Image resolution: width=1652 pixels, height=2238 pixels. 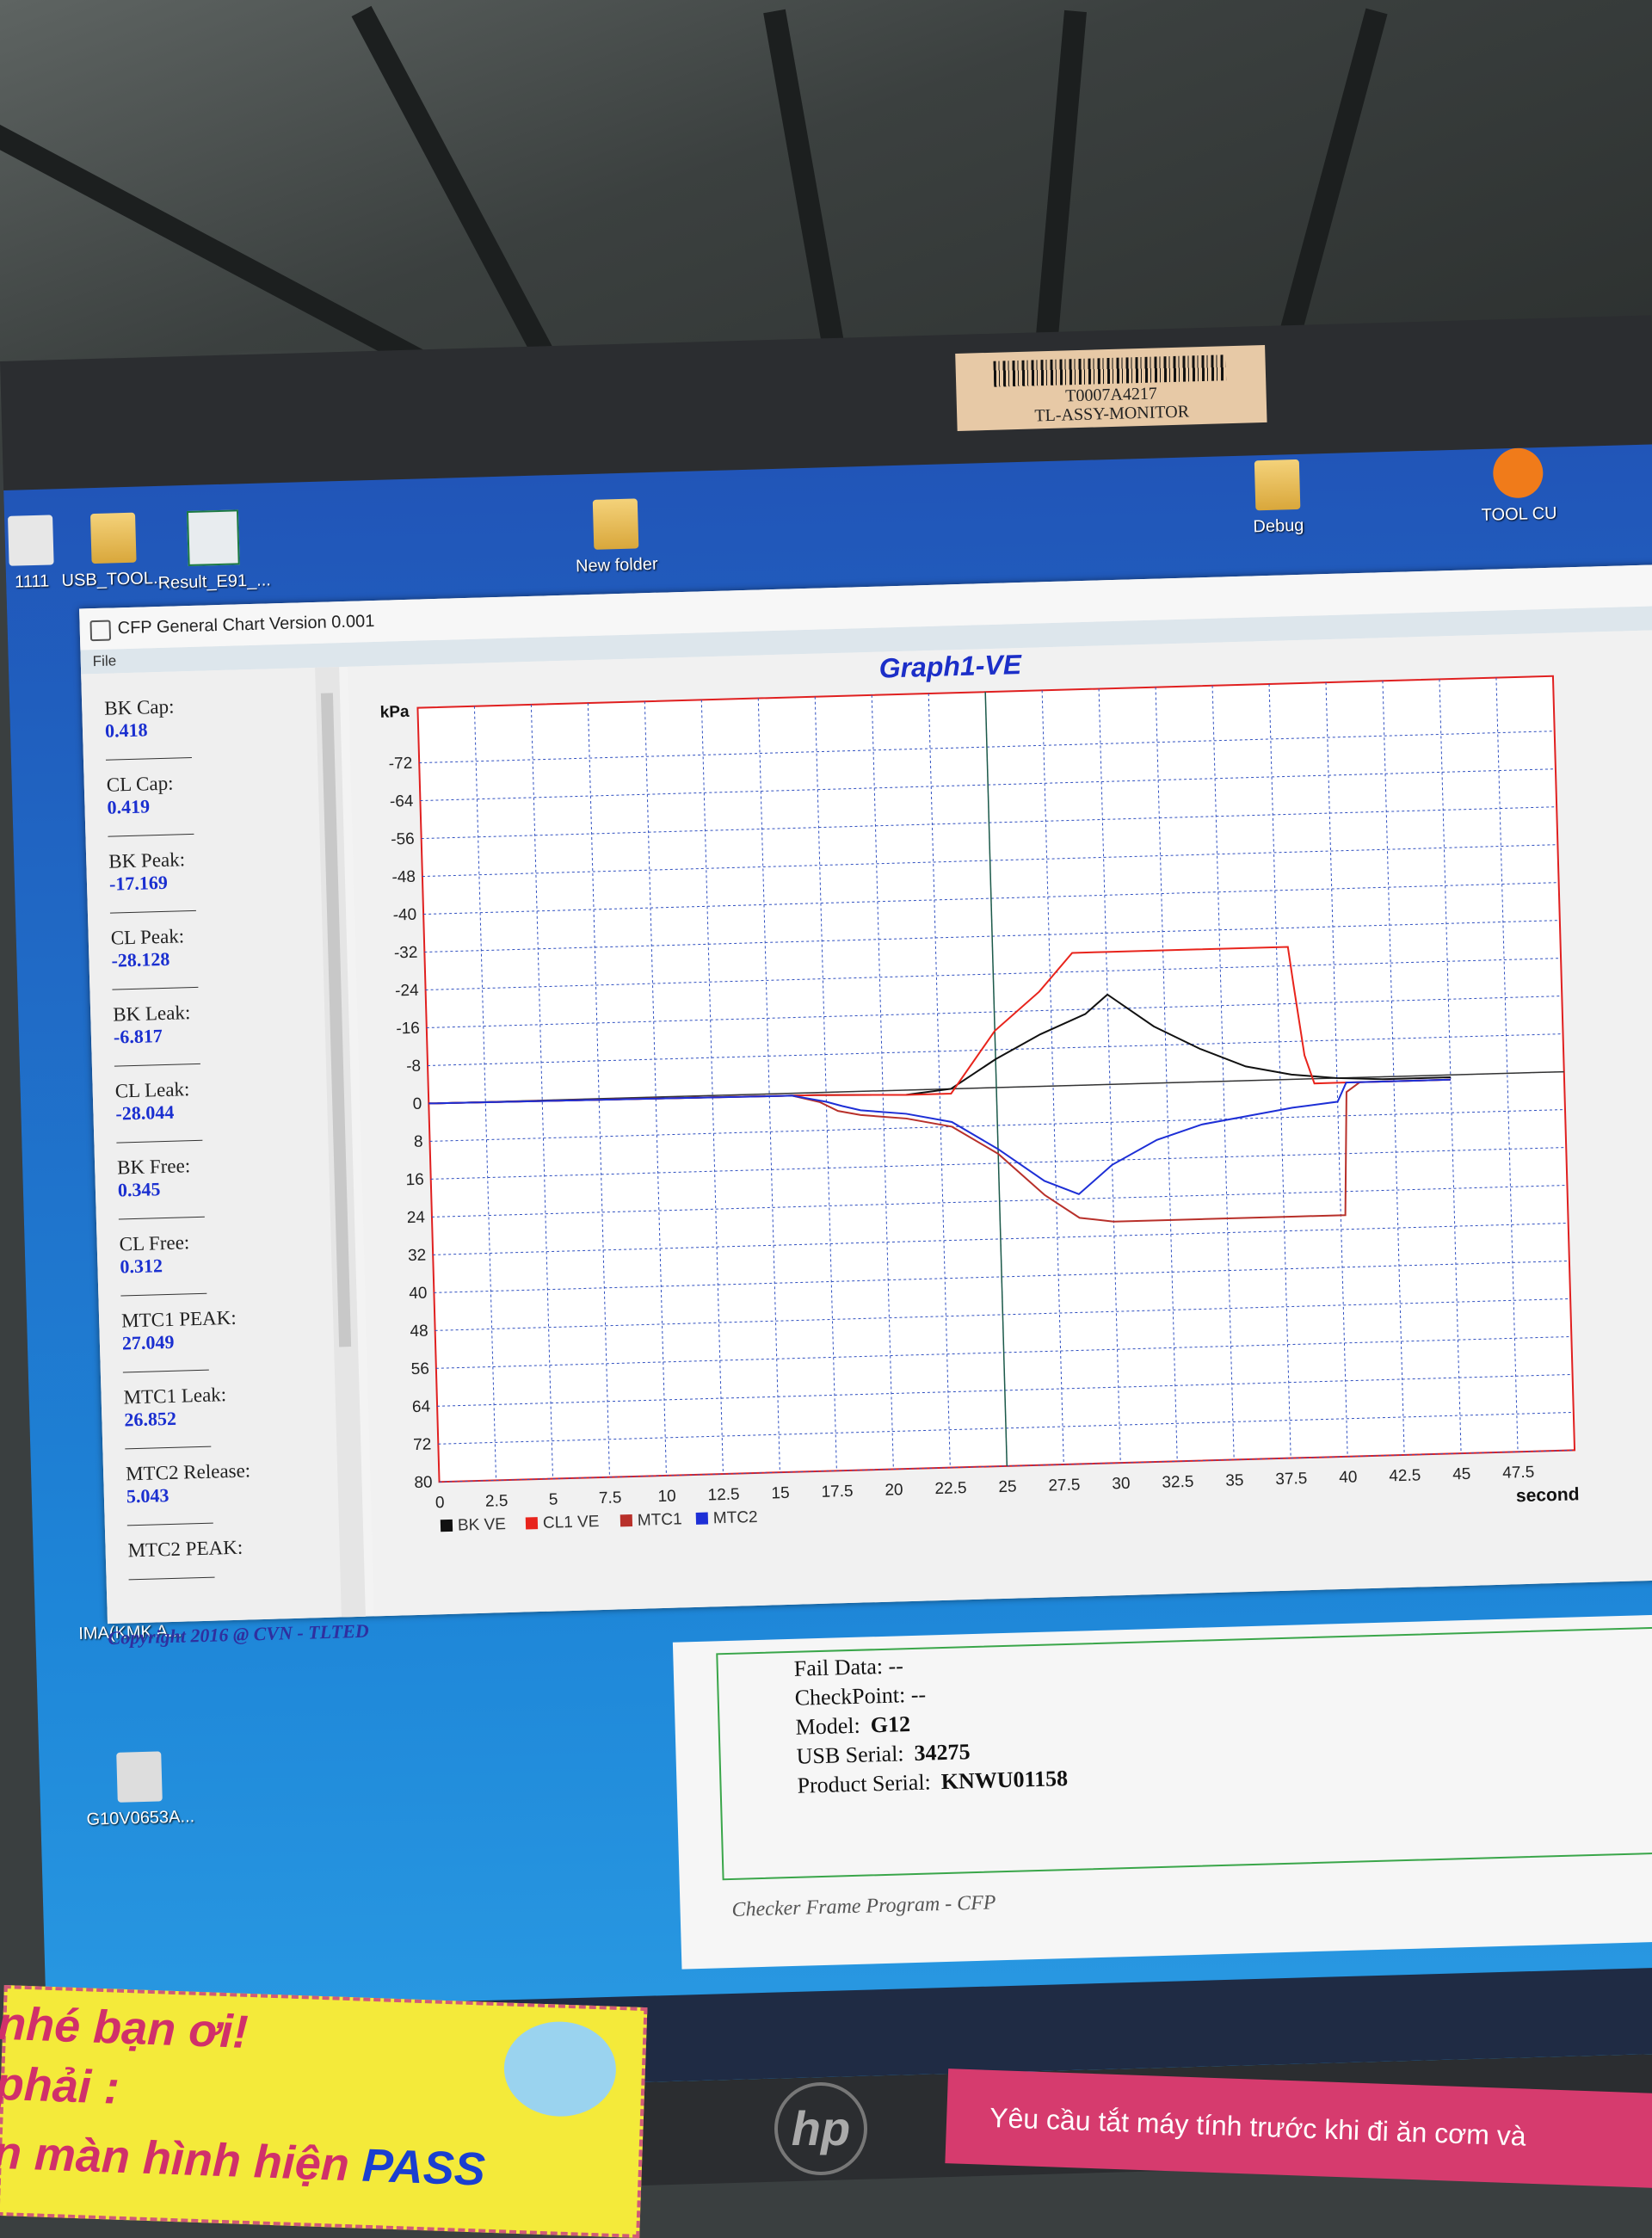 What do you see at coordinates (125, 2028) in the screenshot?
I see `sticker-line1: nhé bạn ơi!` at bounding box center [125, 2028].